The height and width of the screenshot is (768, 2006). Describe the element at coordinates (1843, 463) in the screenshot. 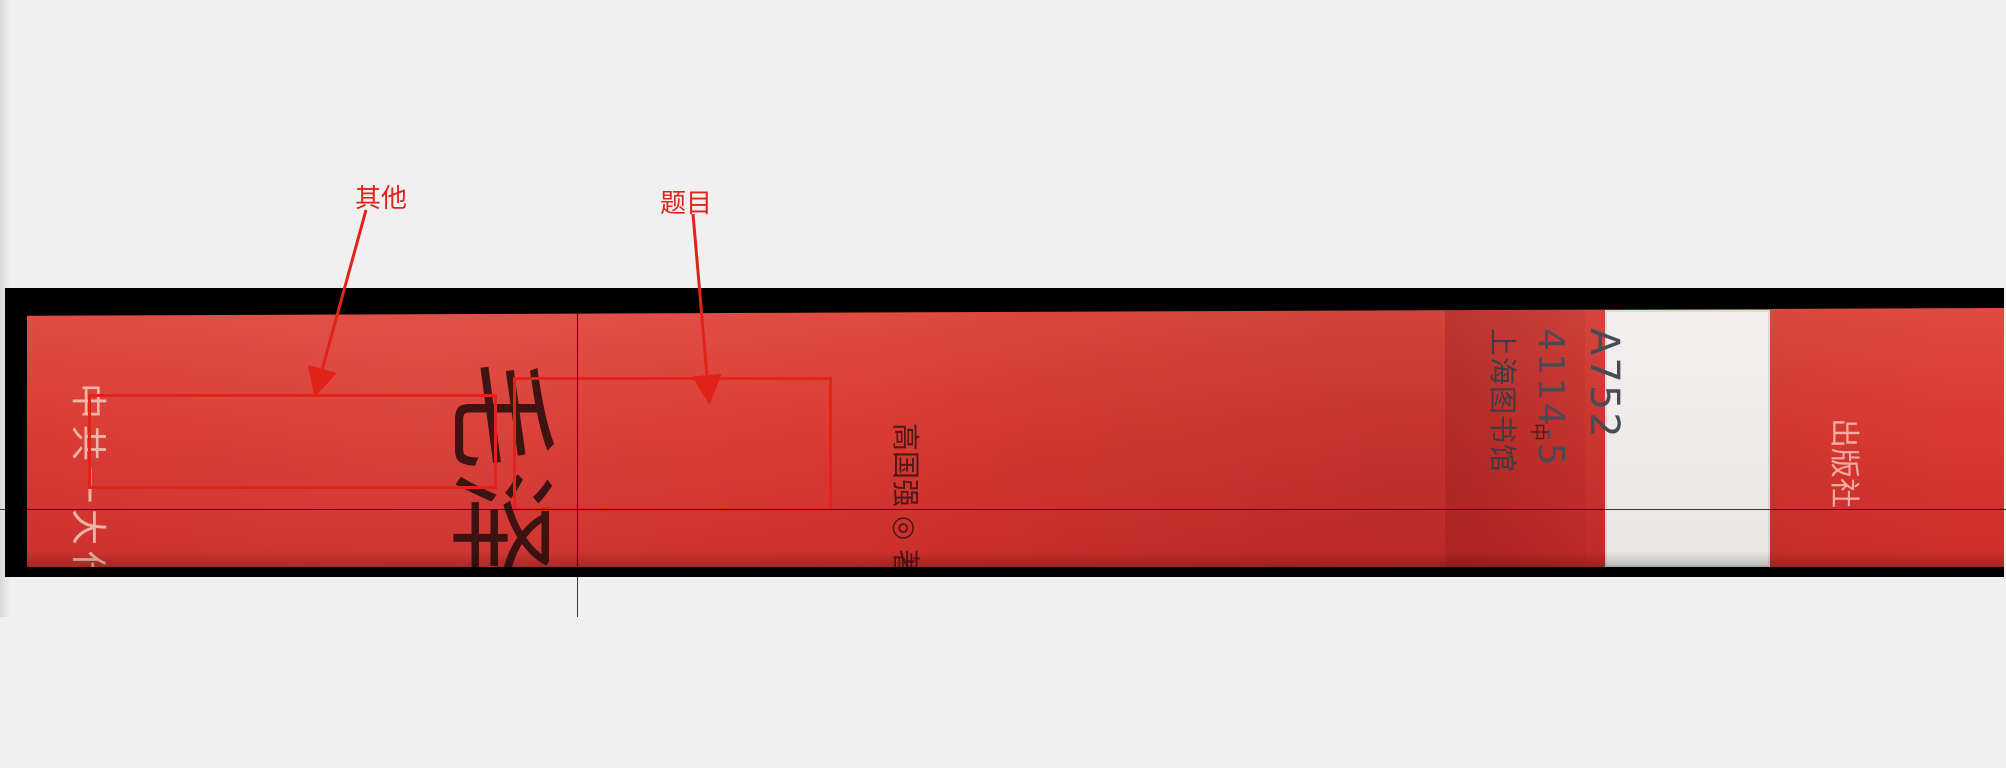

I see `publisher-text: 出版社` at that location.